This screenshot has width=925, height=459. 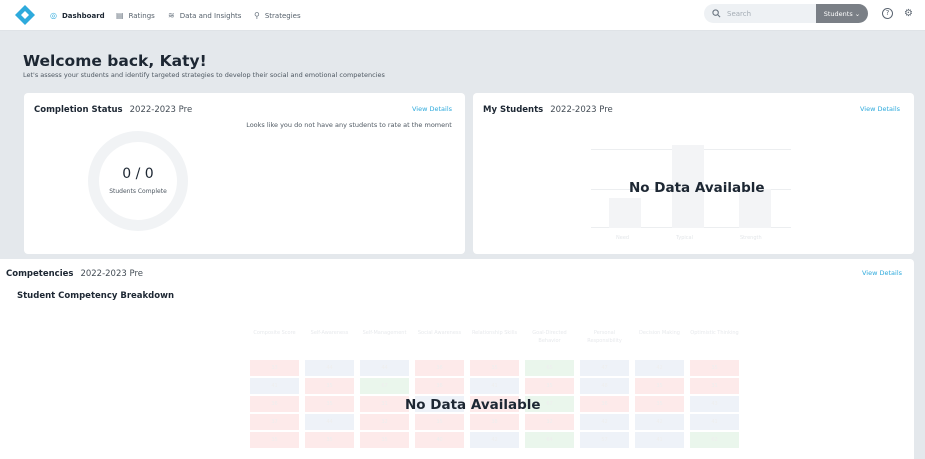 I want to click on heatmap-column-header: Decision Making, so click(x=659, y=333).